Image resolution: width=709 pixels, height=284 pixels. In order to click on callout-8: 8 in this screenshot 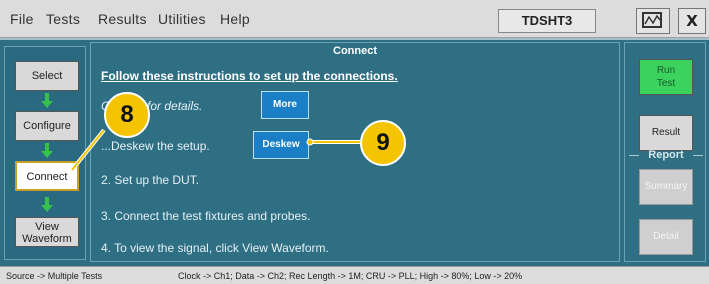, I will do `click(127, 115)`.